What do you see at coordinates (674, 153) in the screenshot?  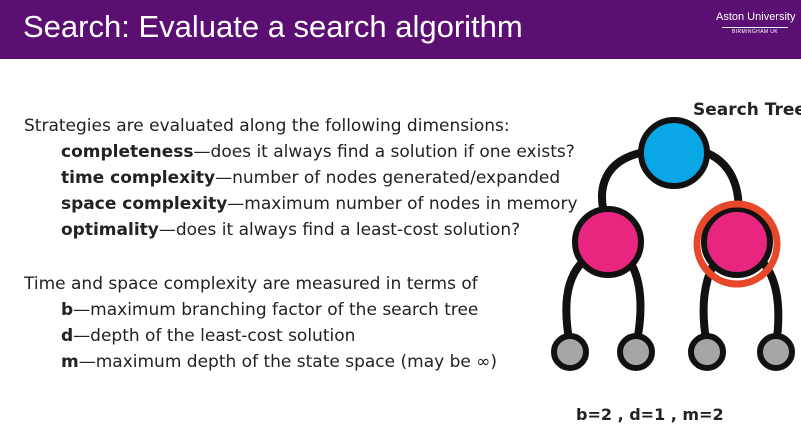 I see `tree-node-root` at bounding box center [674, 153].